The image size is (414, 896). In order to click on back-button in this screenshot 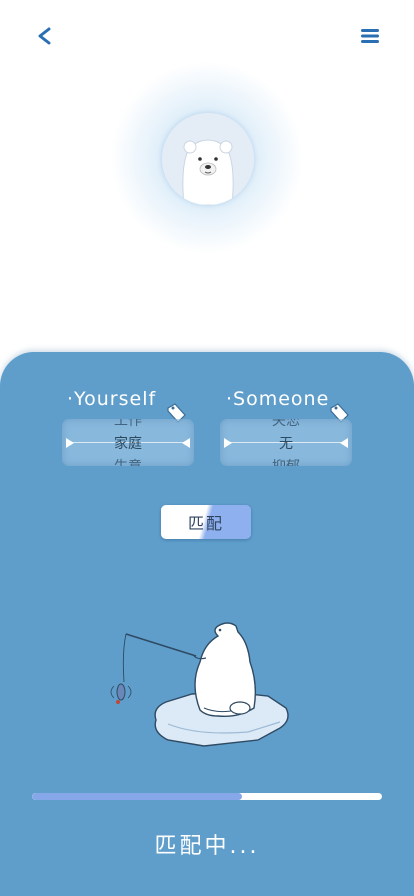, I will do `click(44, 36)`.